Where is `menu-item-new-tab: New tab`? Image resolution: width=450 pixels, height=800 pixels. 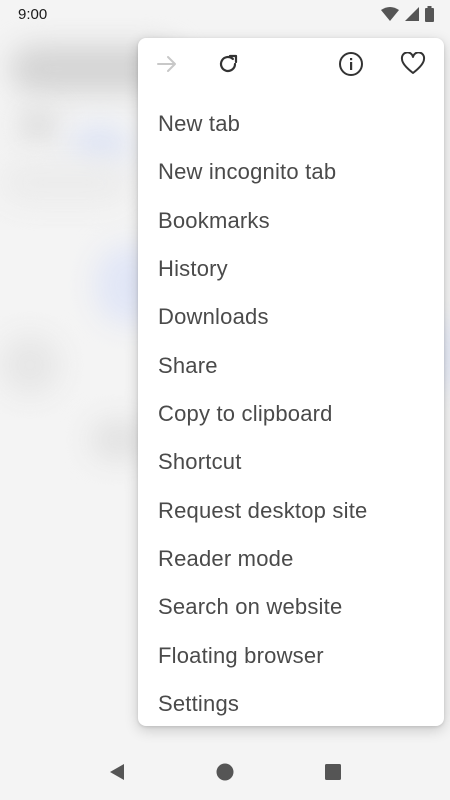 menu-item-new-tab: New tab is located at coordinates (291, 124).